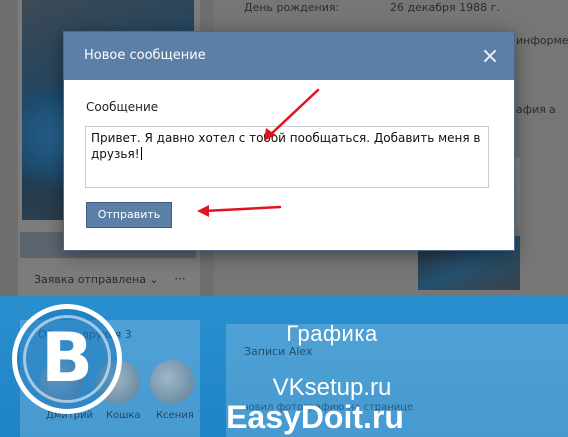 This screenshot has width=568, height=437. Describe the element at coordinates (289, 56) in the screenshot. I see `dialog-header: Новое сообщение` at that location.